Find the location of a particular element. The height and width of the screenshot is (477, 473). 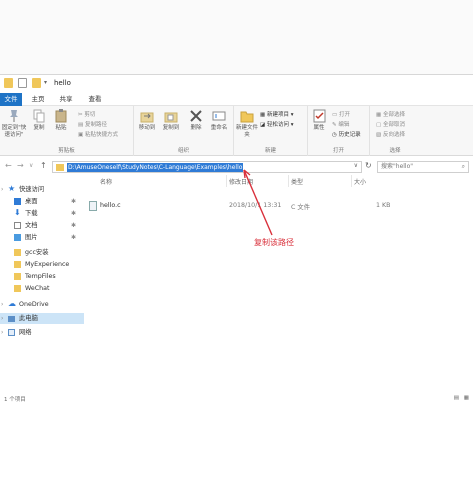

annotation-text: 复制该路径 is located at coordinates (274, 242).